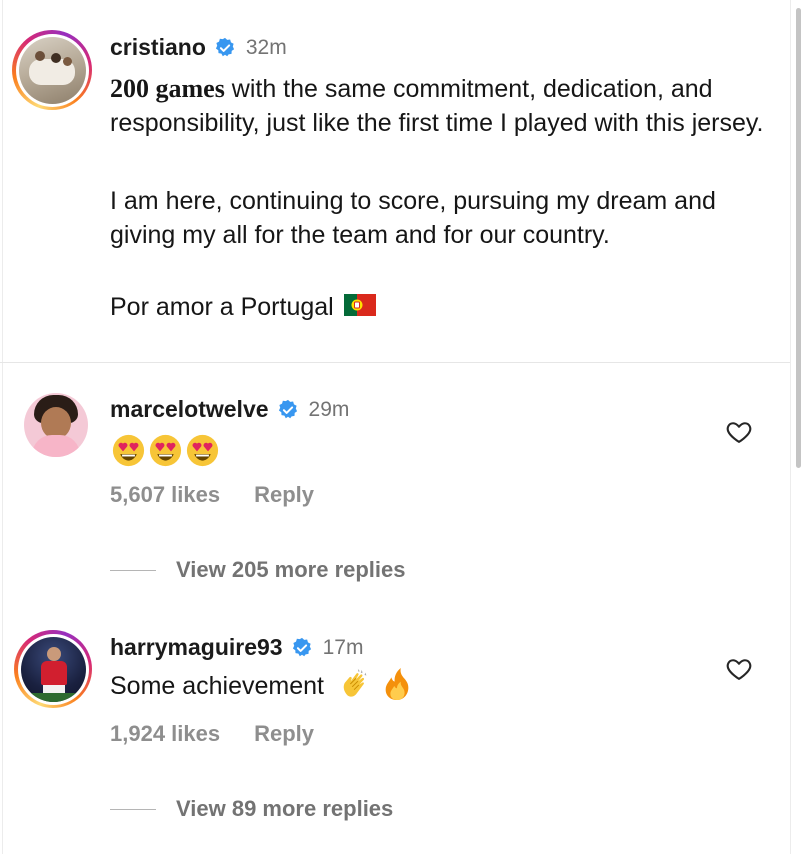 Image resolution: width=805 pixels, height=854 pixels. I want to click on comment-emoji-row, so click(165, 450).